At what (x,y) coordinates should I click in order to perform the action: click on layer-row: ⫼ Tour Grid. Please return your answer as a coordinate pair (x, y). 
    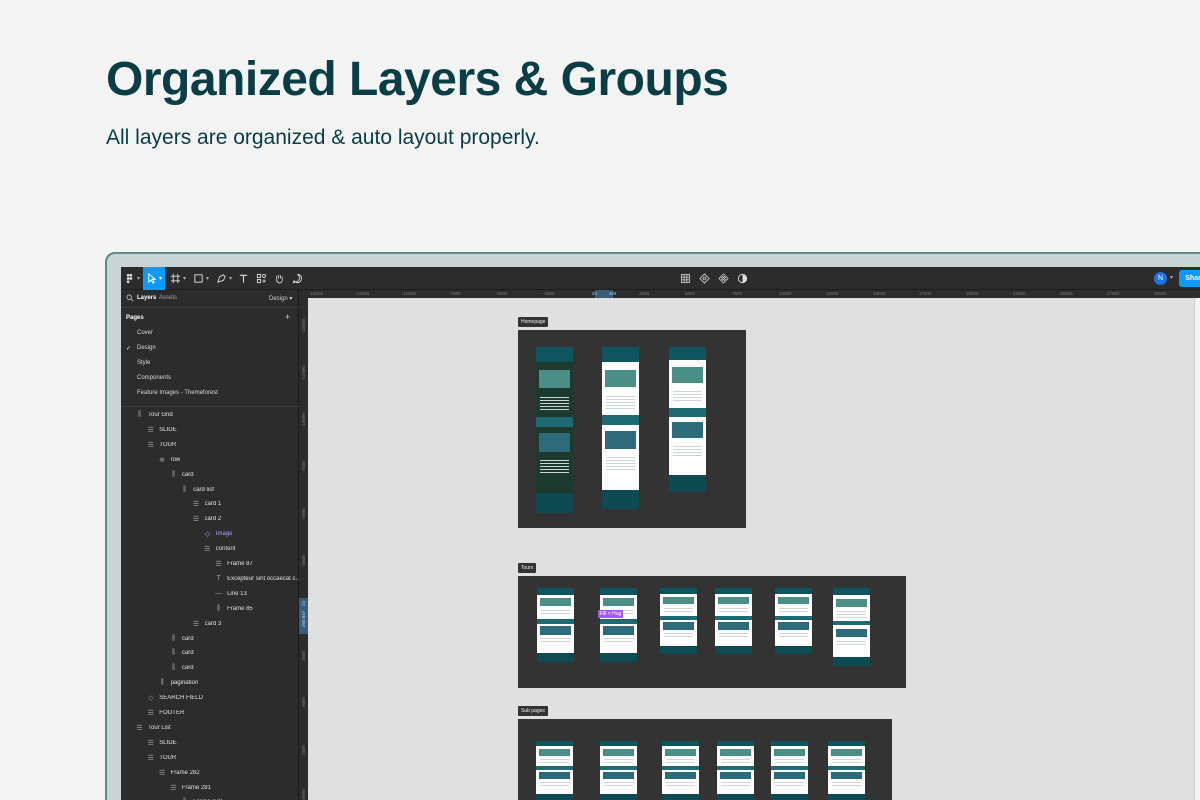
    Looking at the image, I should click on (154, 415).